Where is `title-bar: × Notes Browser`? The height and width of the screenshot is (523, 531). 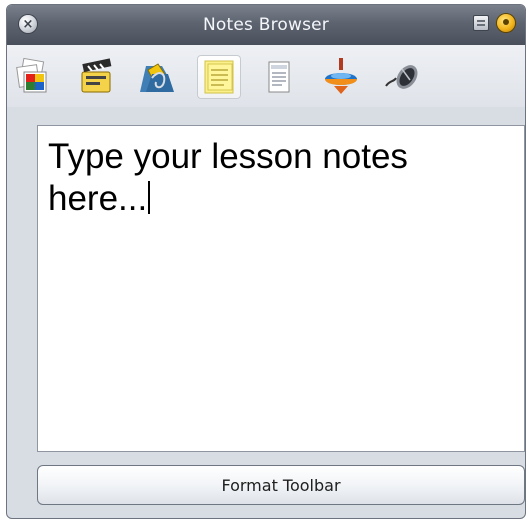
title-bar: × Notes Browser is located at coordinates (266, 25).